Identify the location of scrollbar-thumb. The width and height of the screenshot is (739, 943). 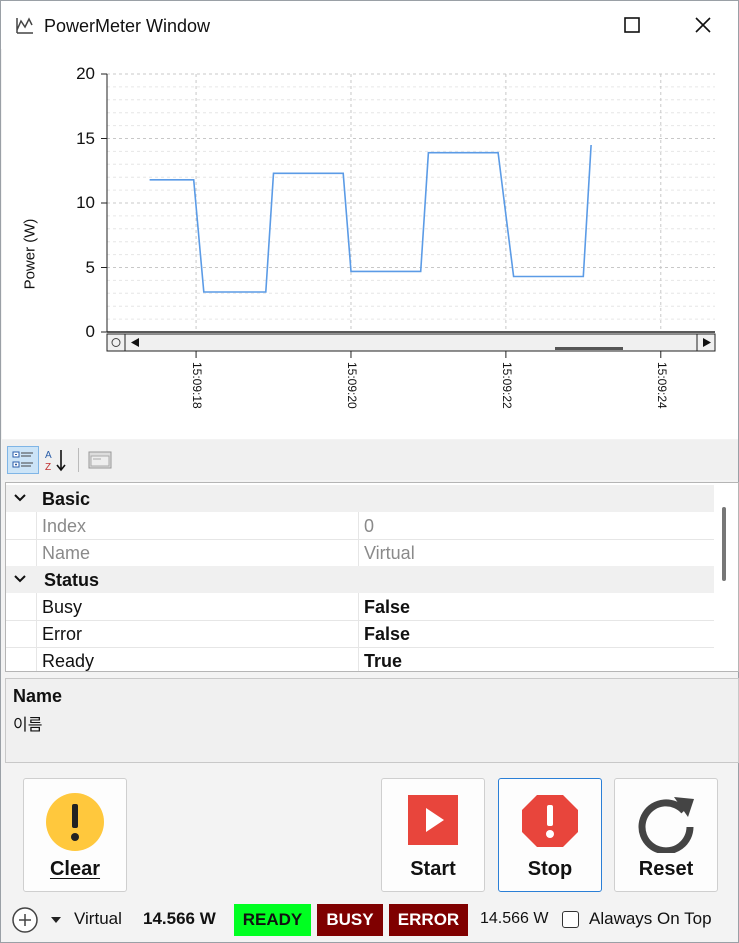
(589, 348).